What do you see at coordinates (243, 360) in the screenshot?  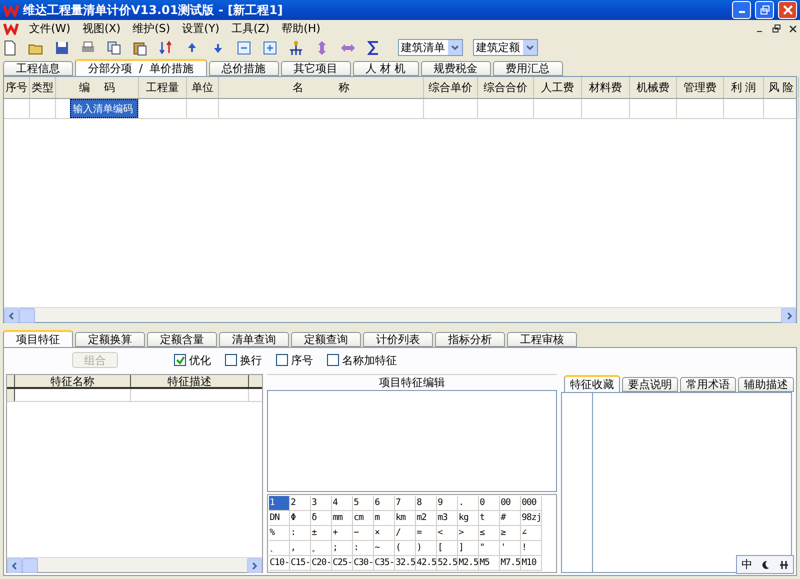 I see `checkbox: 换行` at bounding box center [243, 360].